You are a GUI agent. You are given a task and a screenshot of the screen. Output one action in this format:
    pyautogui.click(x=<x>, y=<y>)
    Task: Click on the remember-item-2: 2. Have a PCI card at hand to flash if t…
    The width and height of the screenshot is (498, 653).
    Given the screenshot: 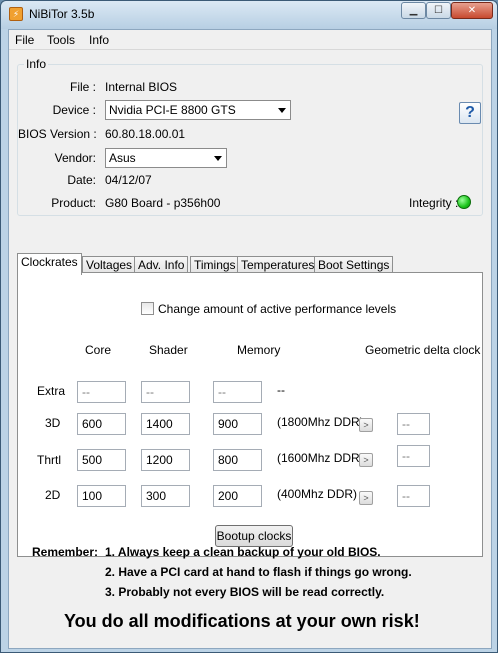 What is the action you would take?
    pyautogui.click(x=258, y=572)
    